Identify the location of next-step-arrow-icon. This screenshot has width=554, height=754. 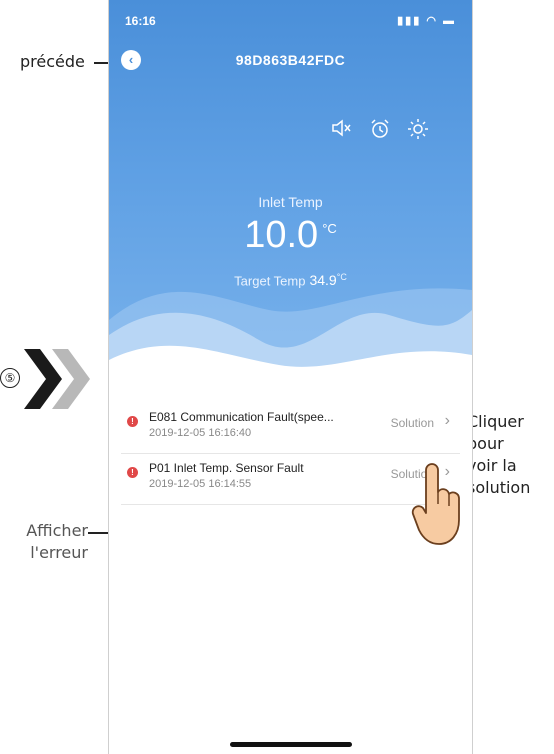
(57, 379).